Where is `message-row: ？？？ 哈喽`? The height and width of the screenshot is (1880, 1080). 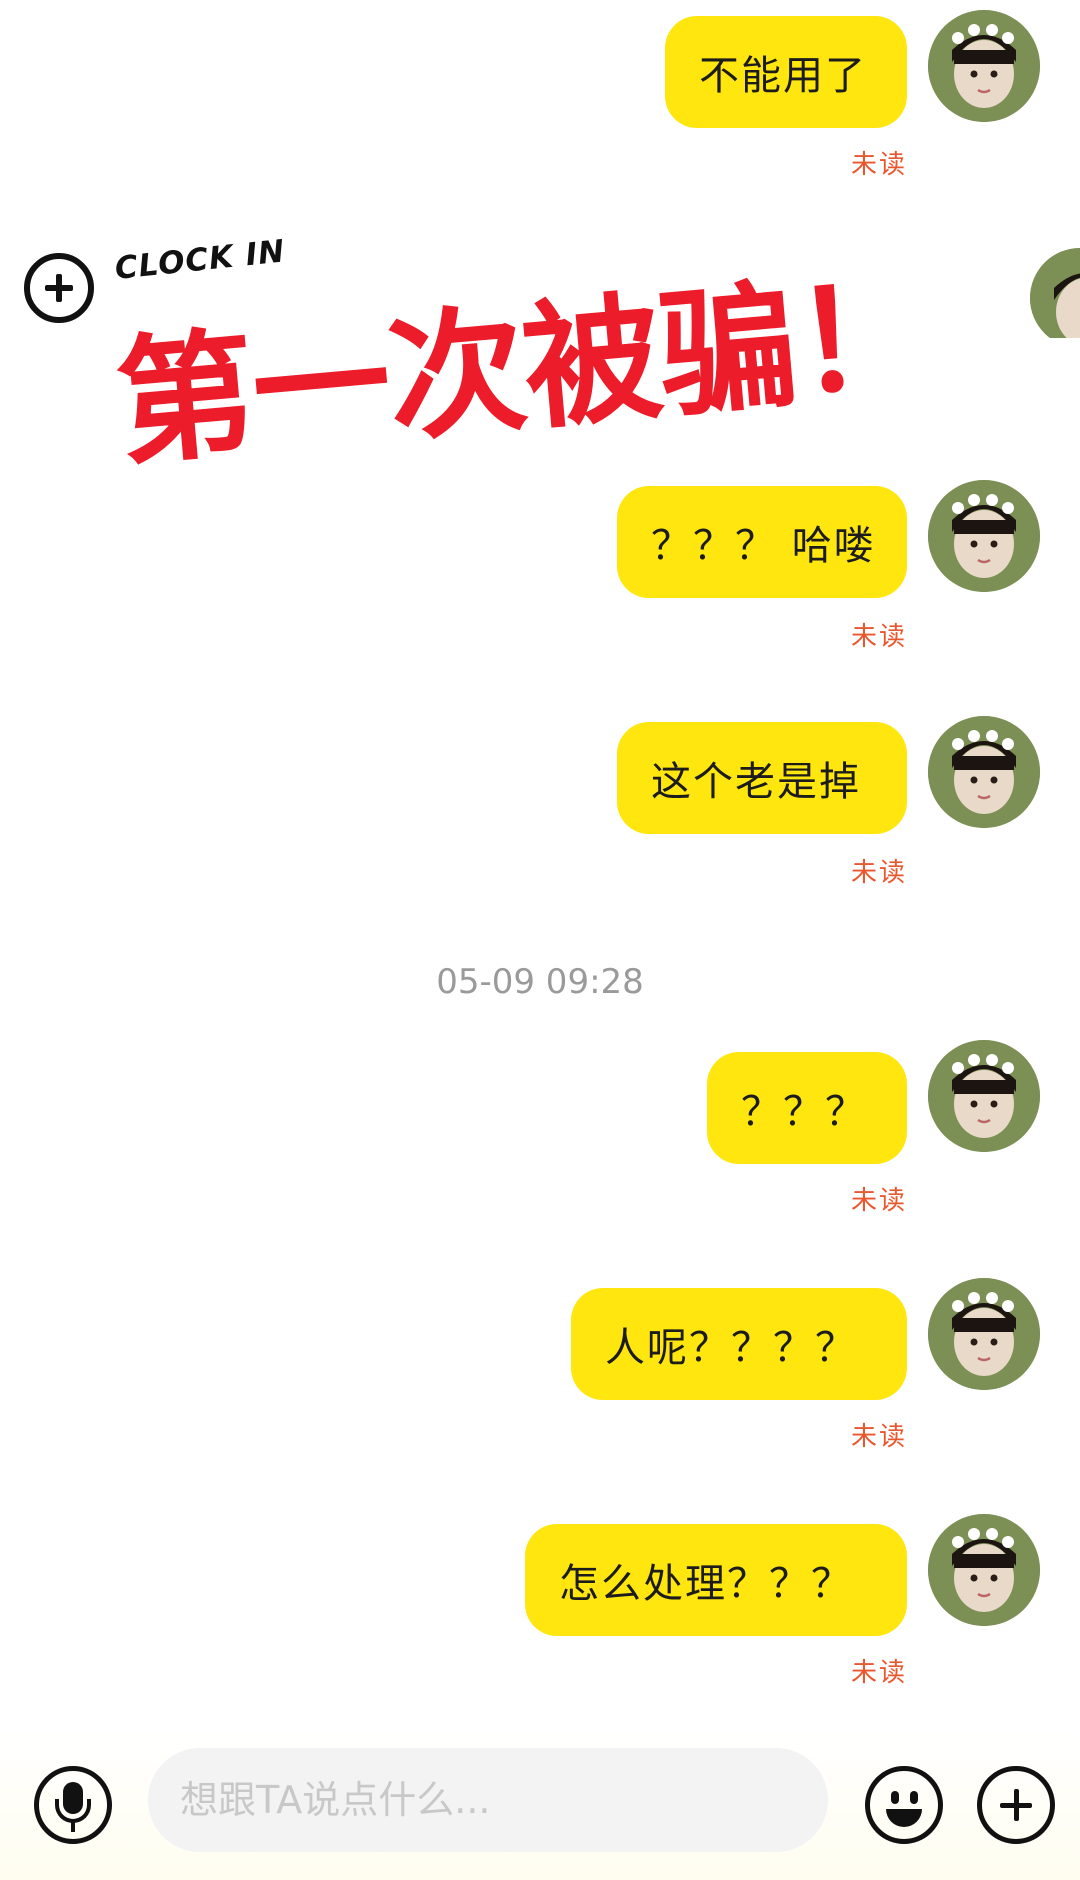 message-row: ？？？ 哈喽 is located at coordinates (540, 540).